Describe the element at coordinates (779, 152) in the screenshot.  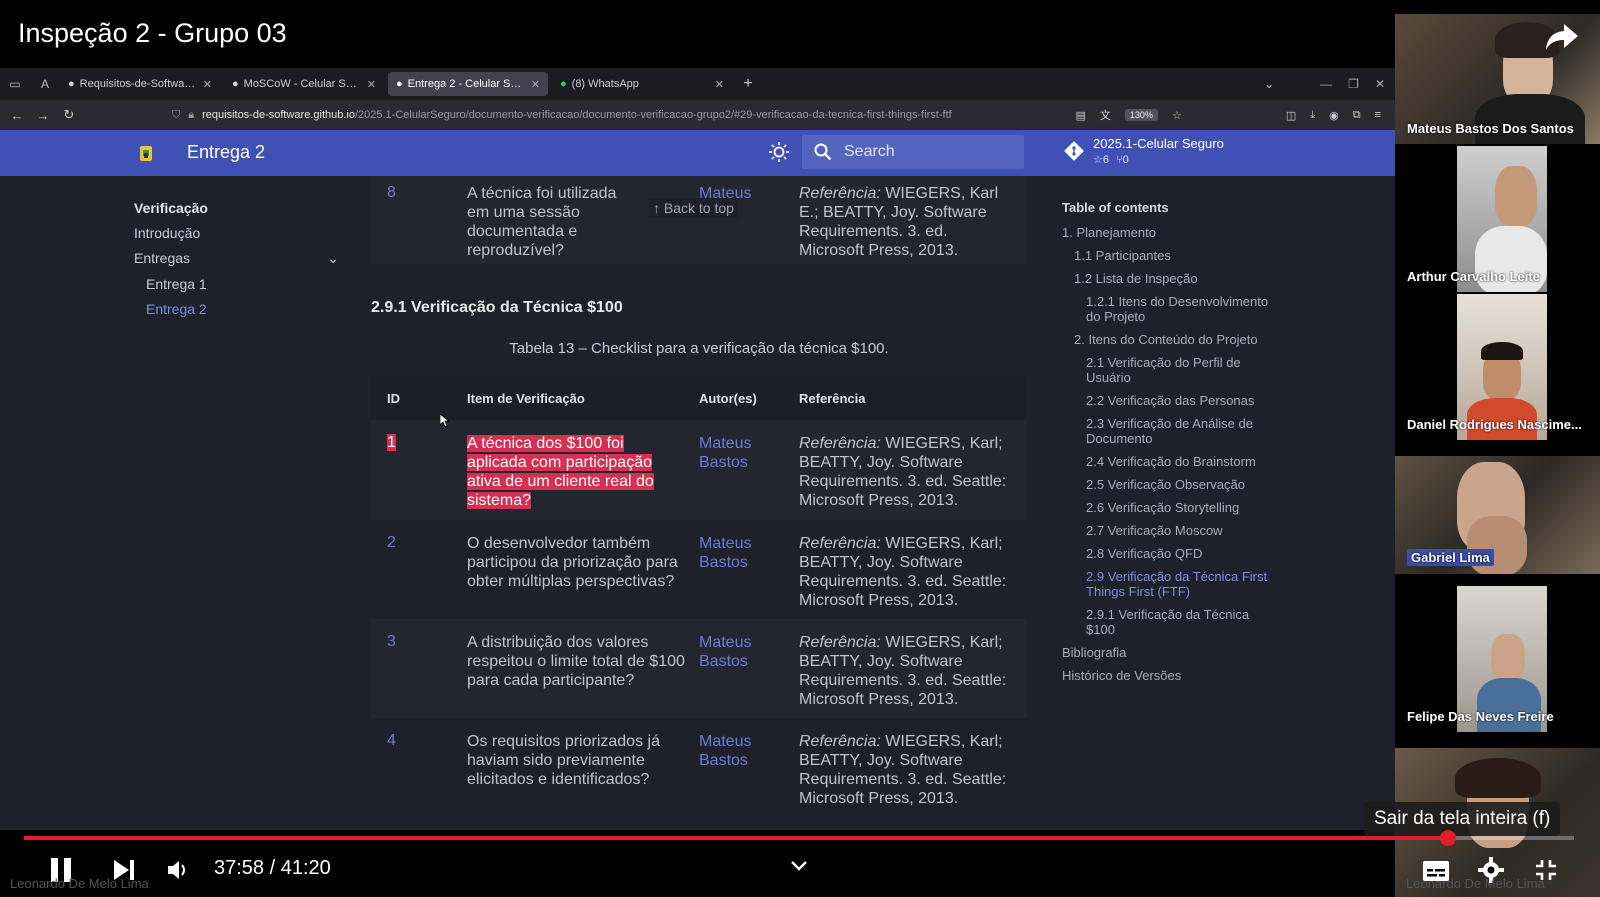
I see `theme-toggle-icon` at that location.